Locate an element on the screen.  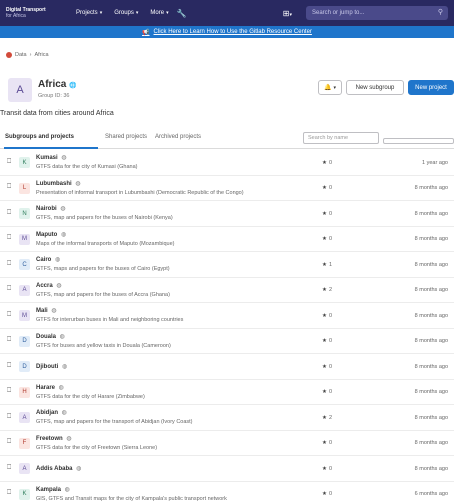
project-name-link: Mali ◍ is located at coordinates (46, 310).